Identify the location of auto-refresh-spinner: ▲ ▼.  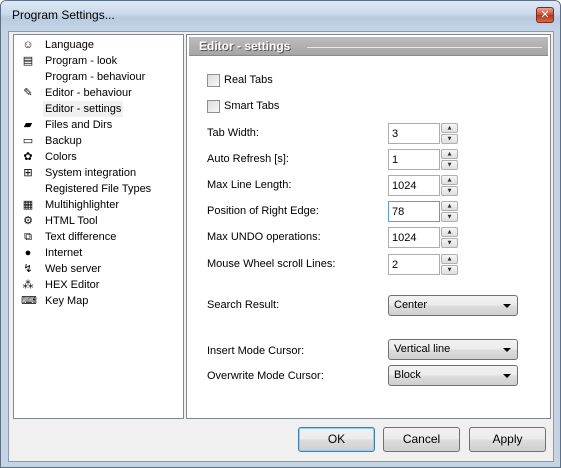
(449, 159).